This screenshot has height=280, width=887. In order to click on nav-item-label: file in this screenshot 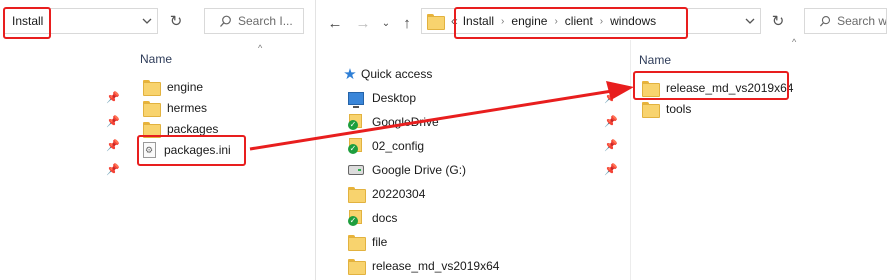, I will do `click(380, 242)`.